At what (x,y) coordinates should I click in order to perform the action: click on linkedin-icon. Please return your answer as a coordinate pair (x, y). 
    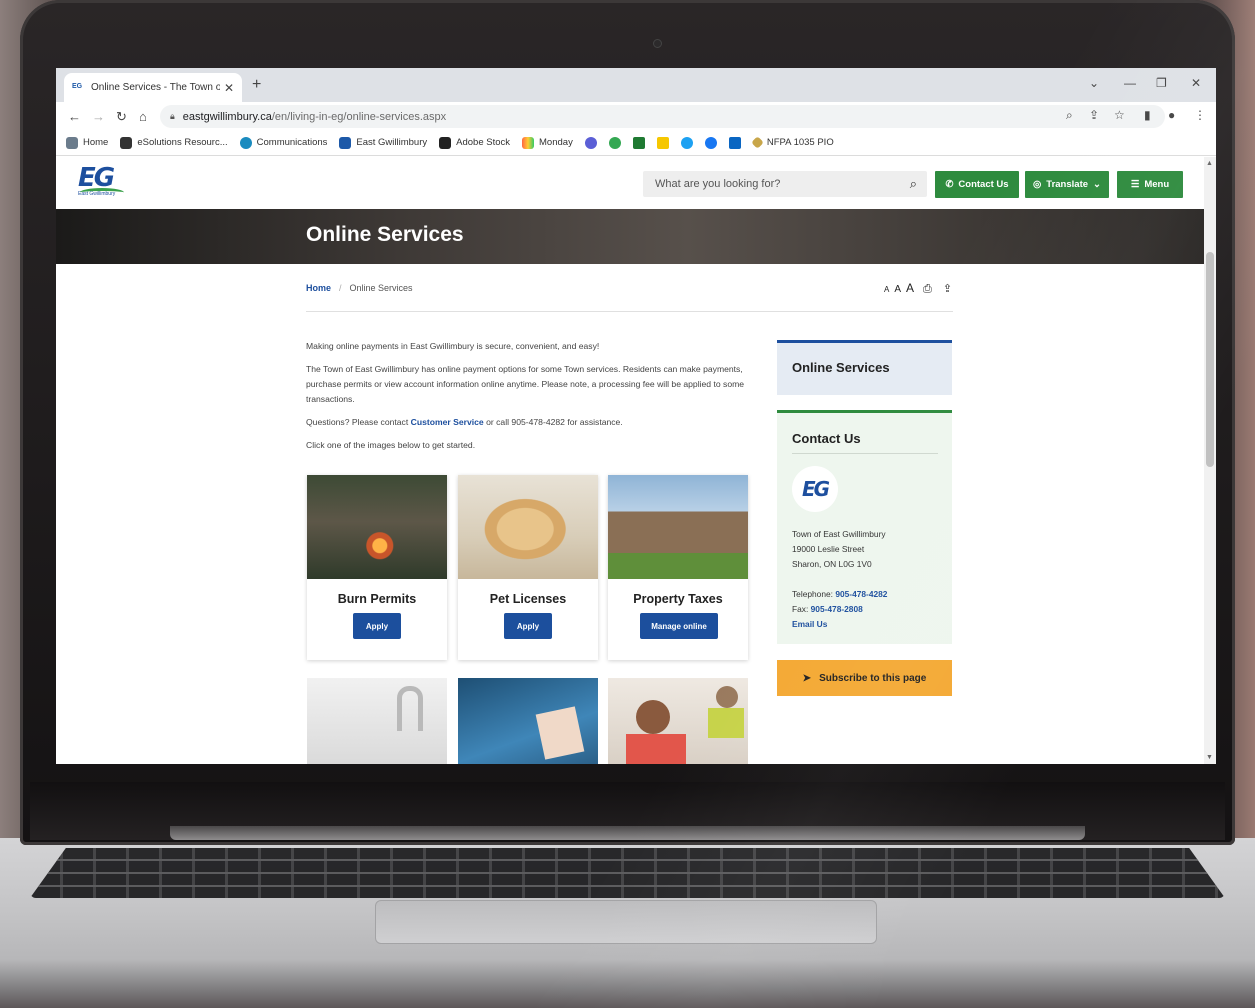
    Looking at the image, I should click on (734, 142).